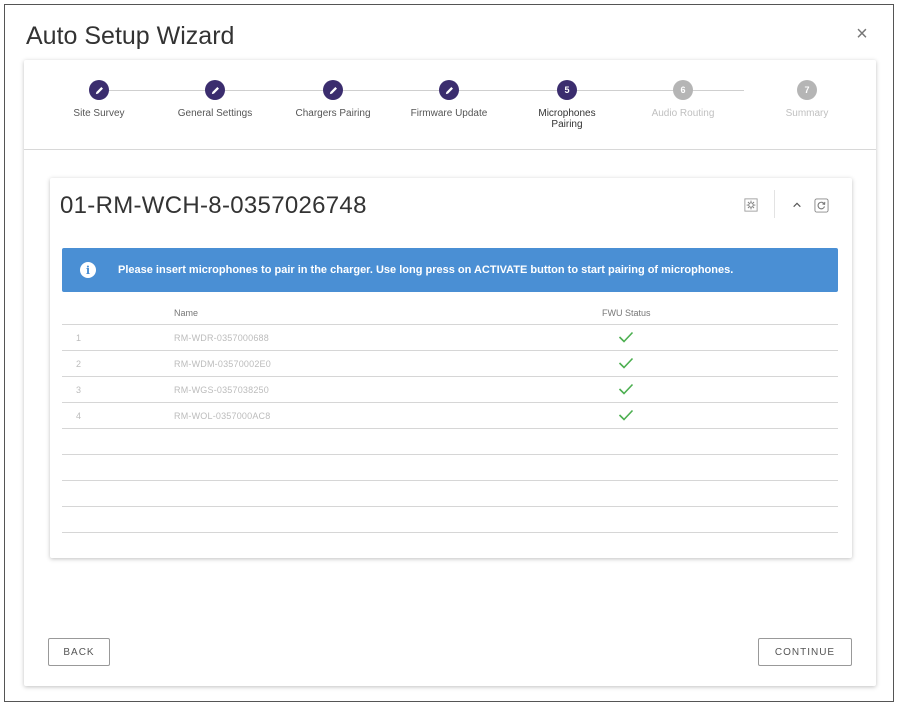  What do you see at coordinates (751, 205) in the screenshot?
I see `brightness-icon` at bounding box center [751, 205].